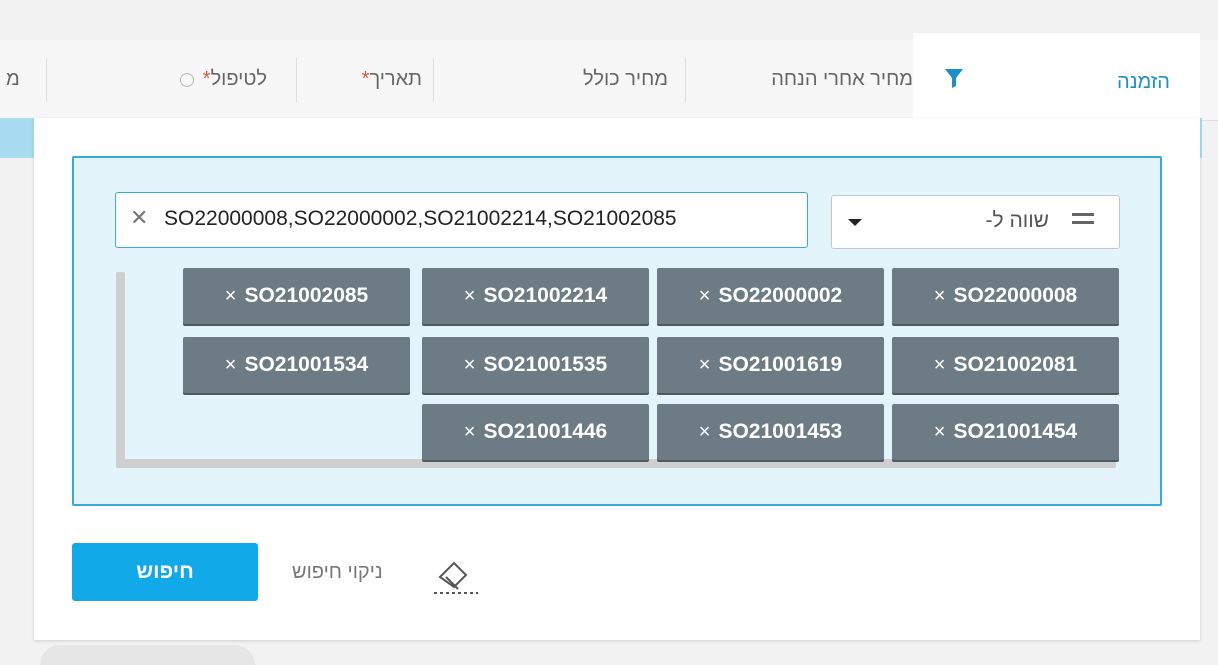  Describe the element at coordinates (1015, 295) in the screenshot. I see `tag-label: SO22000008` at that location.